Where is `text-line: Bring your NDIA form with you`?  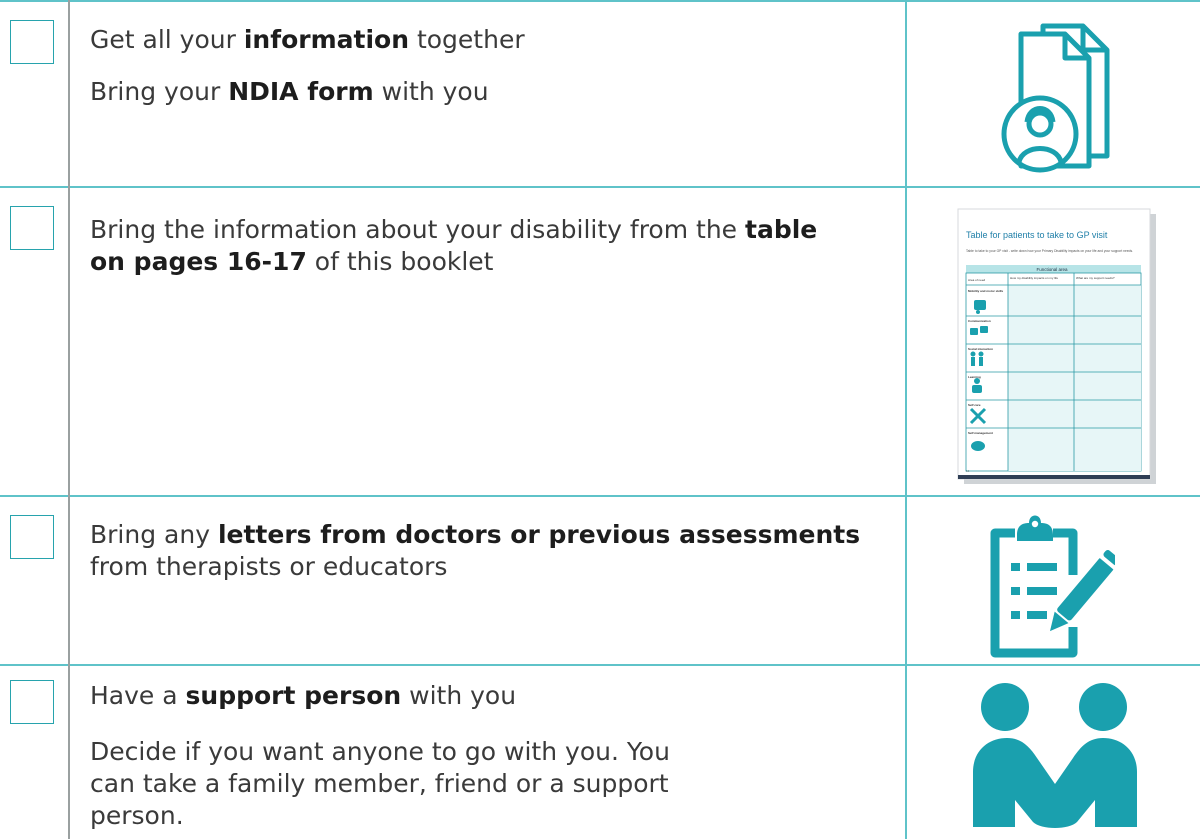 text-line: Bring your NDIA form with you is located at coordinates (485, 92).